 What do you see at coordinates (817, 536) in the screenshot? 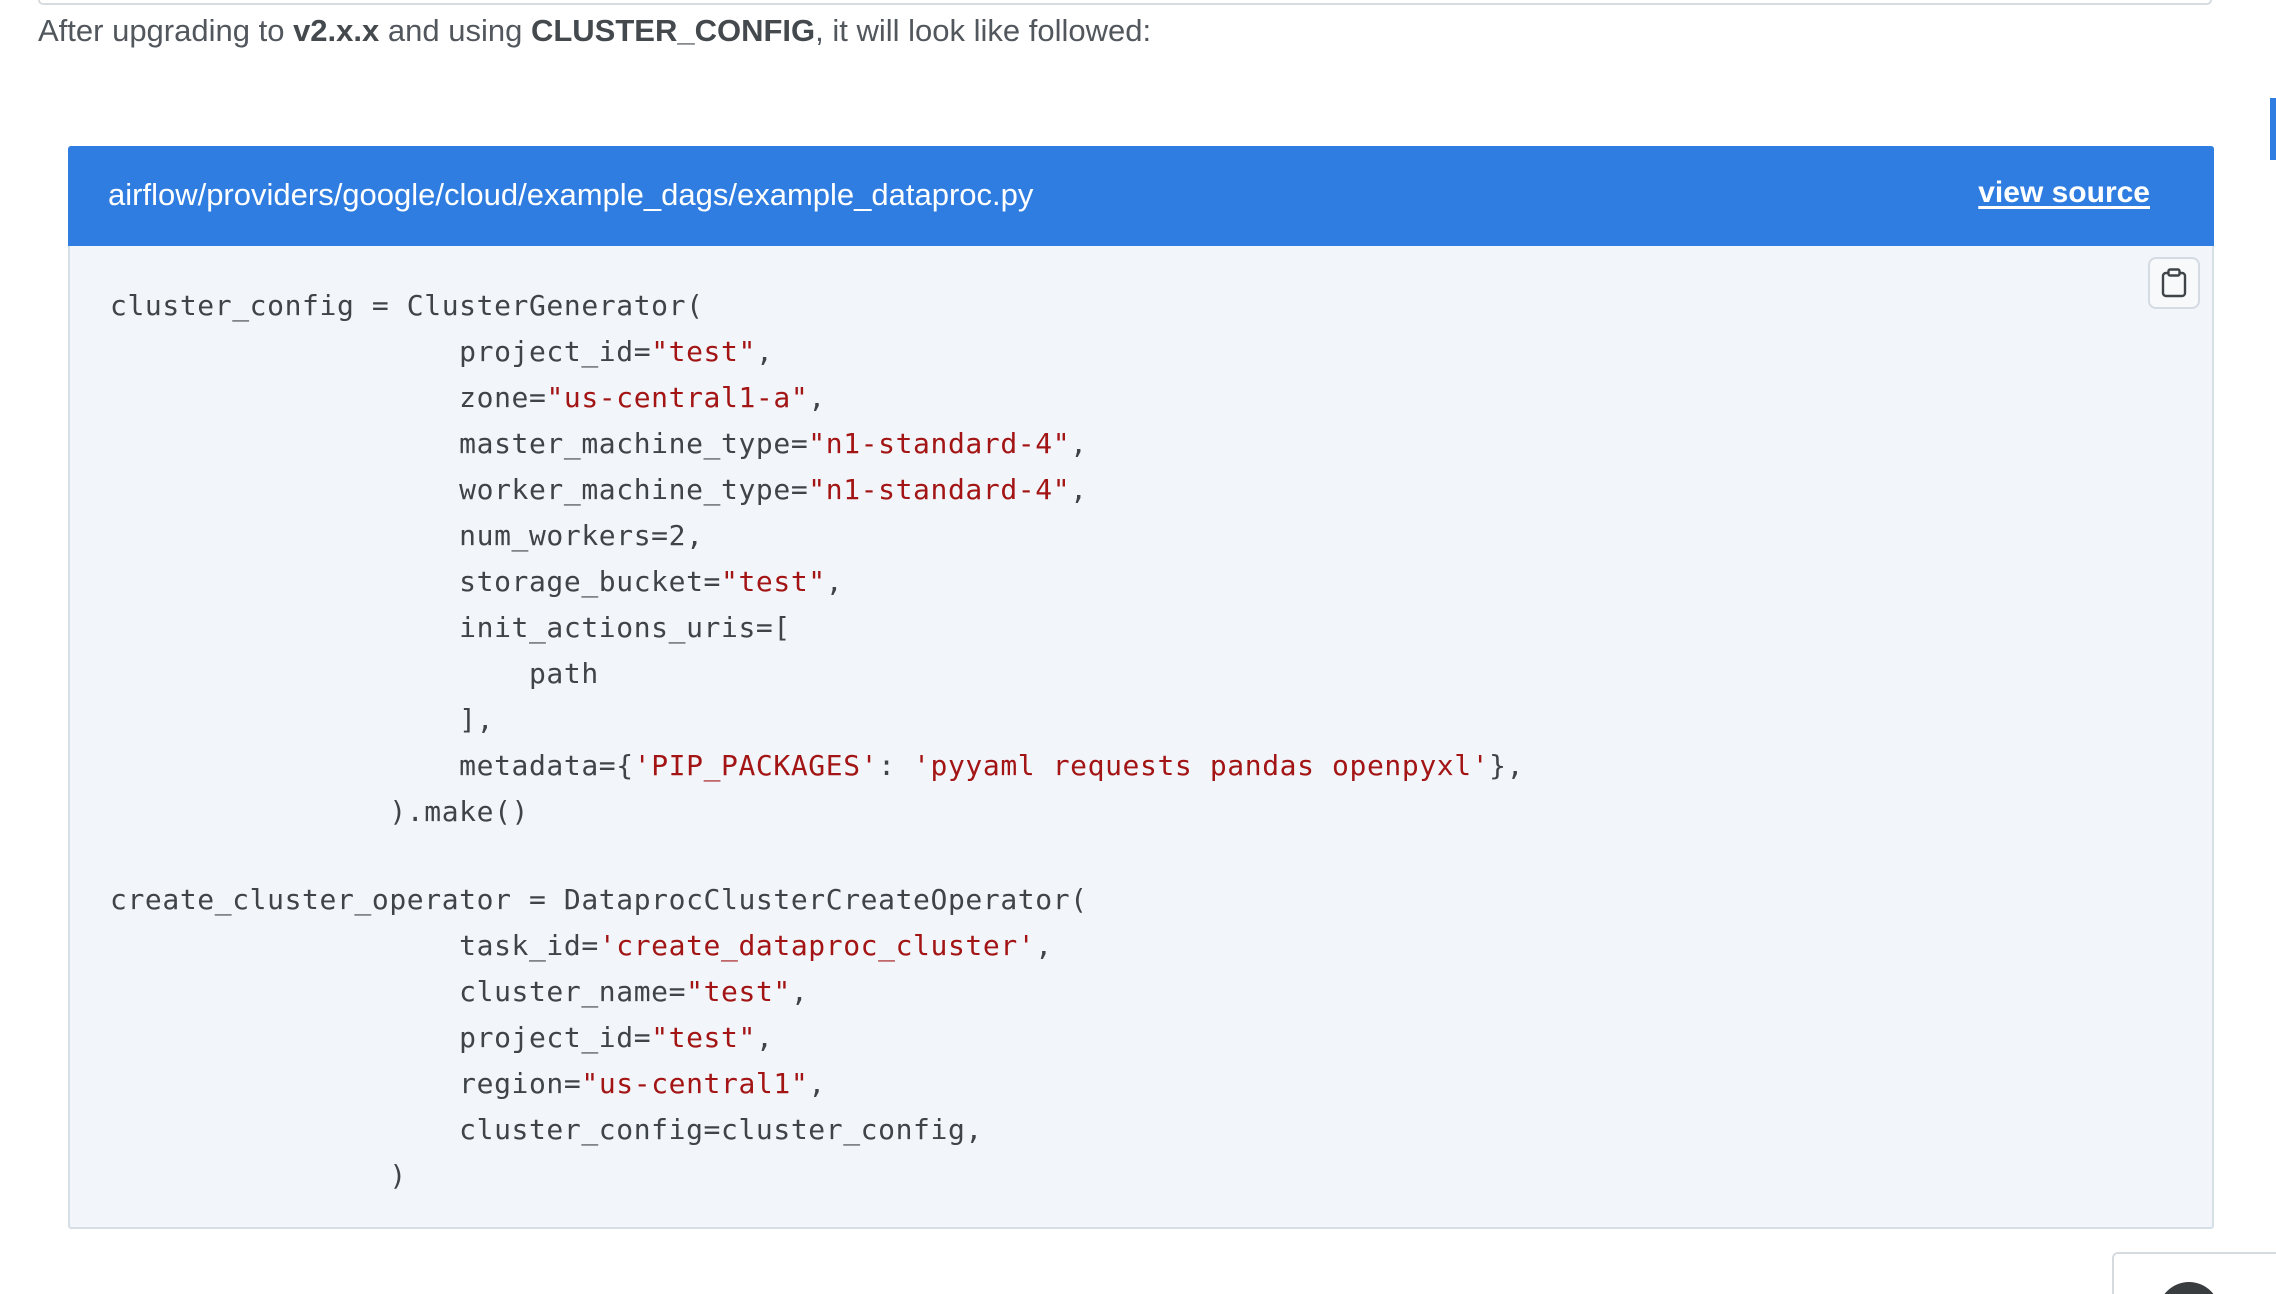
I see `code-line: num_workers=2,` at bounding box center [817, 536].